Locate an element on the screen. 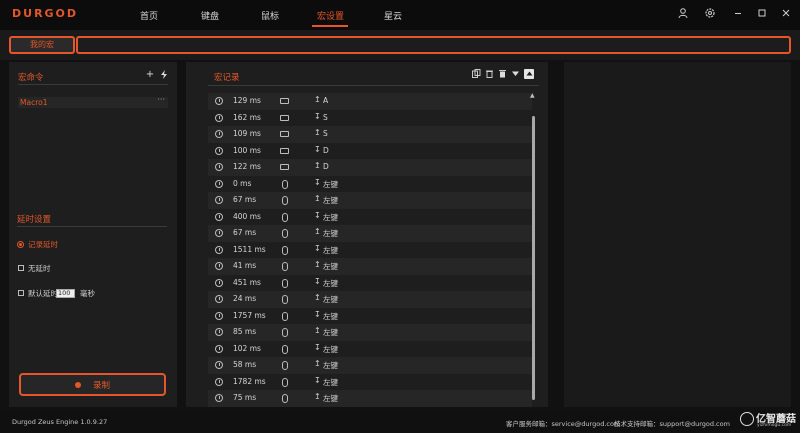  event-row: 75 ms ↥ 左键 is located at coordinates (370, 398).